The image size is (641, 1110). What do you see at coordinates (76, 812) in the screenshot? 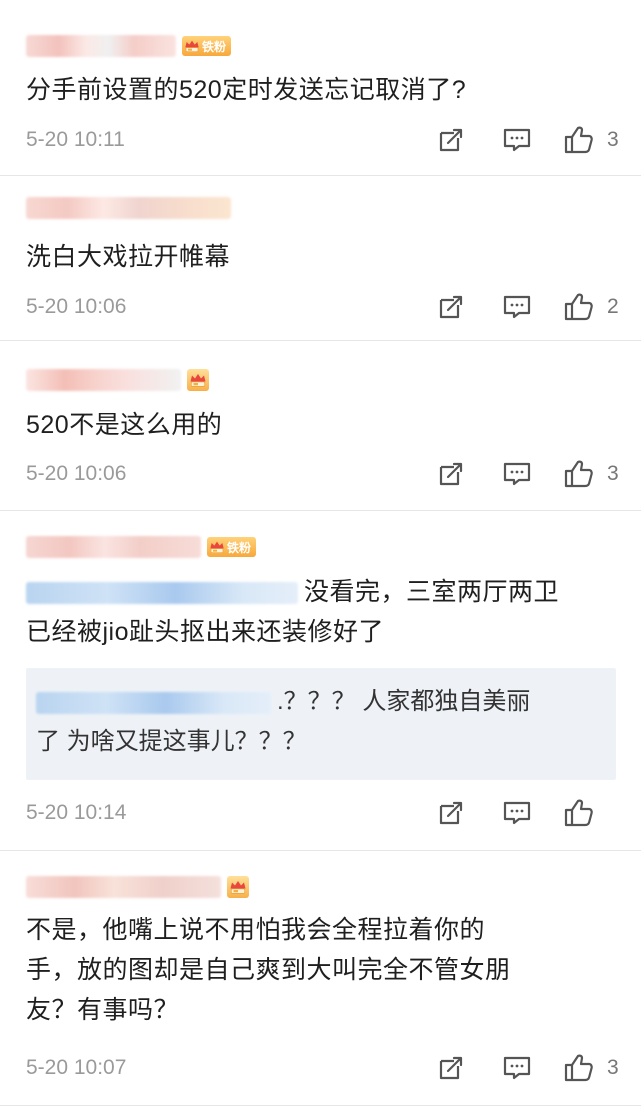
I see `comment-time: 5-20 10:14` at bounding box center [76, 812].